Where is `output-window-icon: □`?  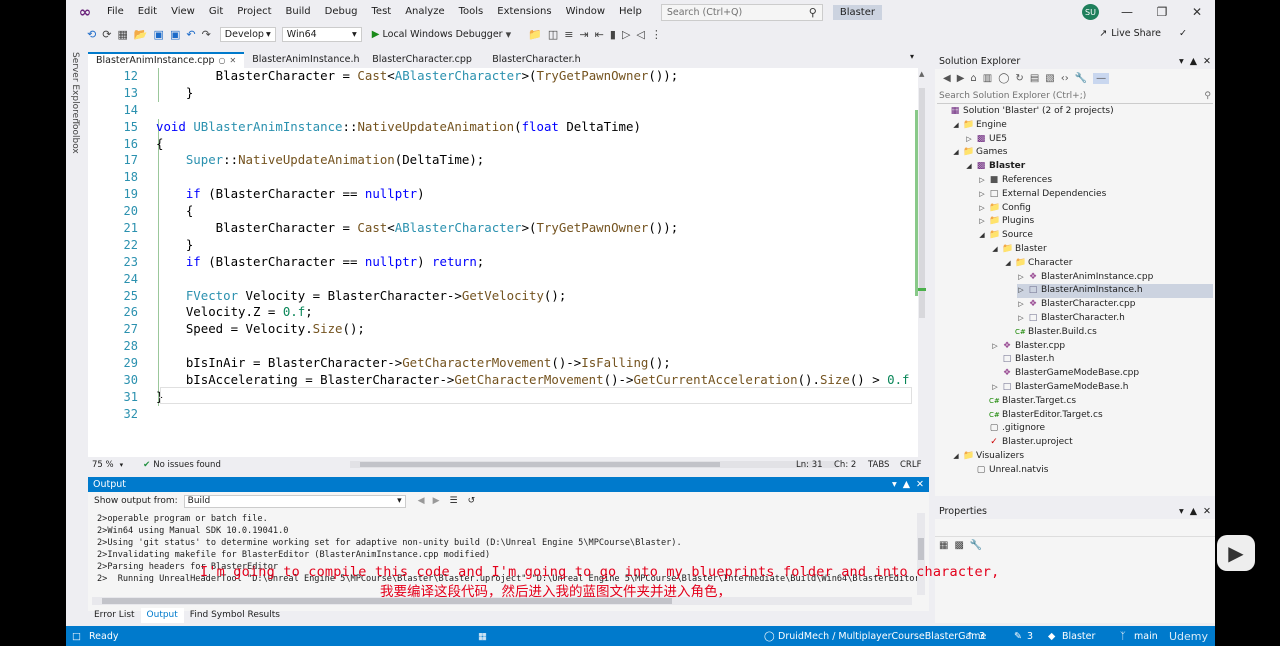 output-window-icon: □ is located at coordinates (76, 636).